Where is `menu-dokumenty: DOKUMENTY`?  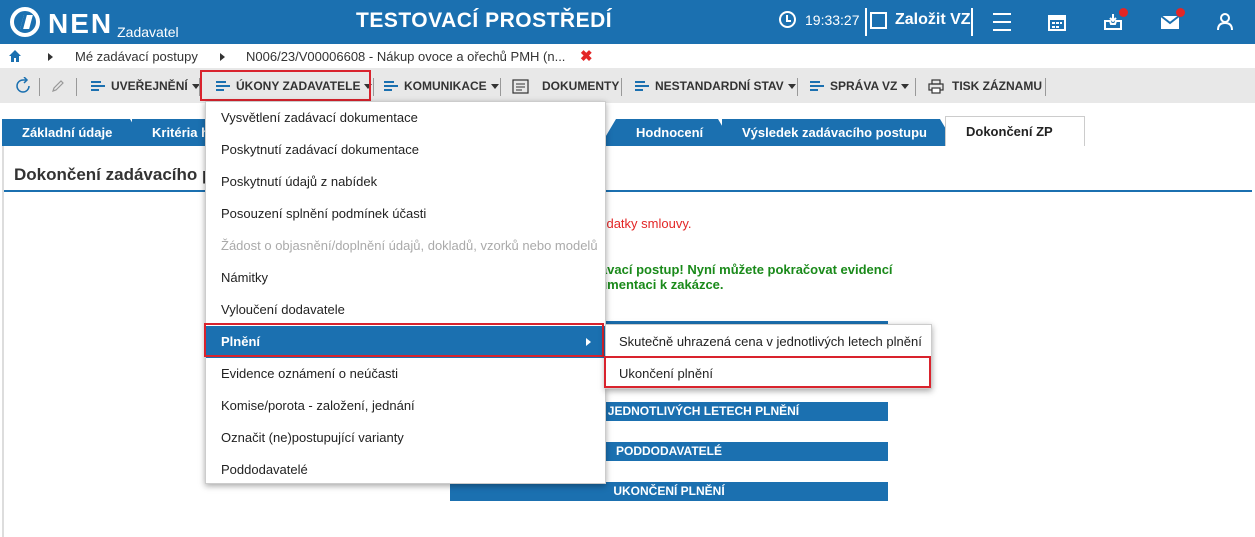
menu-dokumenty: DOKUMENTY is located at coordinates (565, 86).